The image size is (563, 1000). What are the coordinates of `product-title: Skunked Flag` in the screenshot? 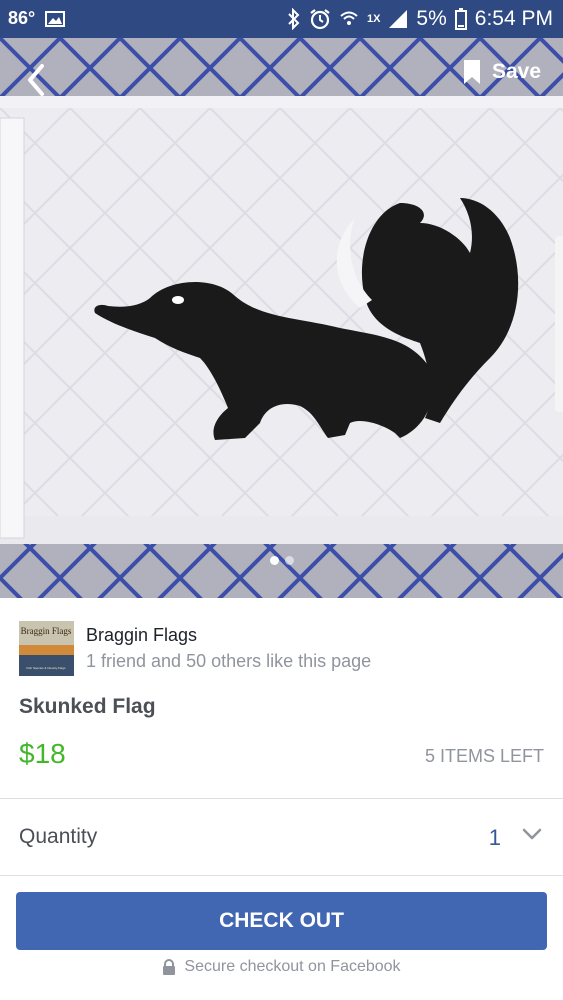 It's located at (87, 706).